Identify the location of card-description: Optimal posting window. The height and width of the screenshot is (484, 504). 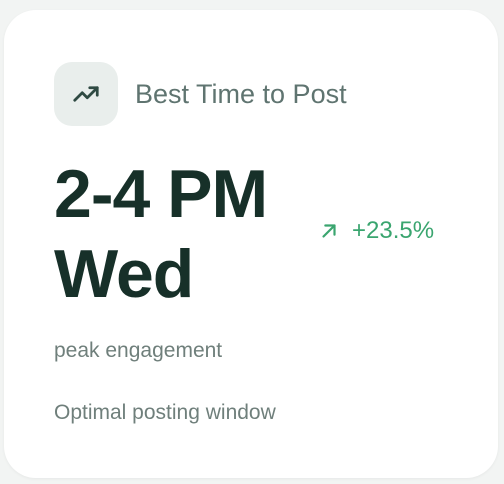
(165, 412).